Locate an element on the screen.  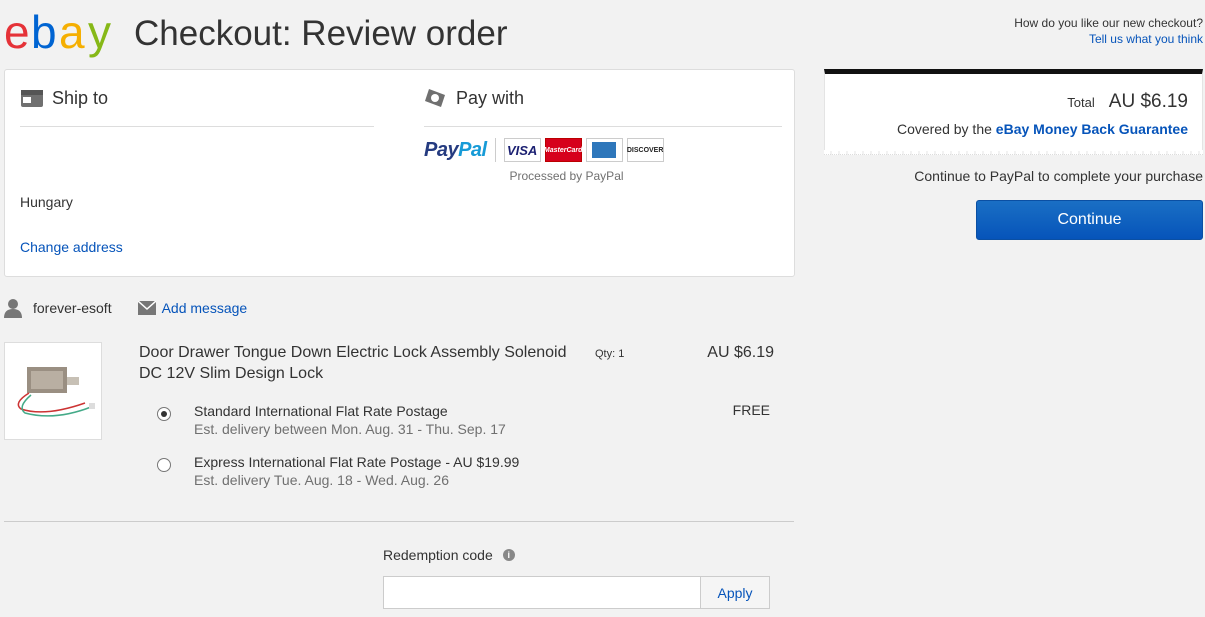
ship-country: Hungary is located at coordinates (46, 202).